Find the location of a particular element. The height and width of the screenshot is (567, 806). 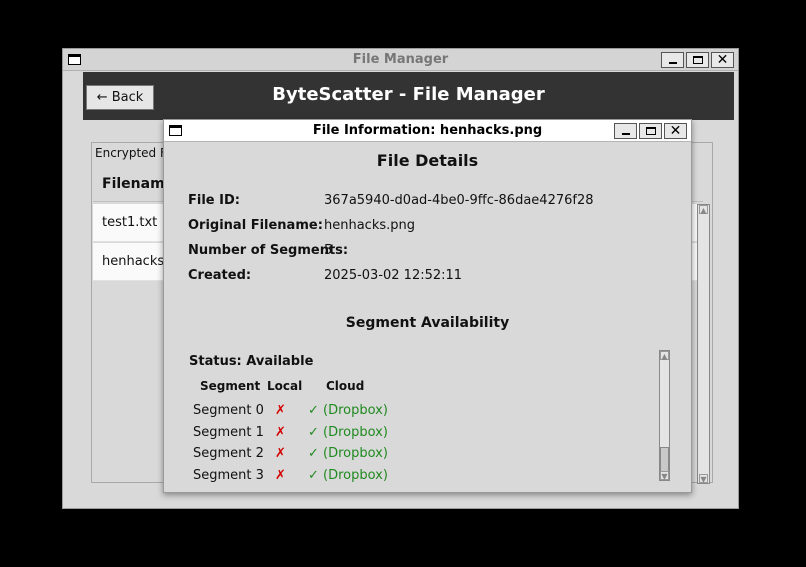

info-value: 2025-03-02 12:52:11 is located at coordinates (393, 275).